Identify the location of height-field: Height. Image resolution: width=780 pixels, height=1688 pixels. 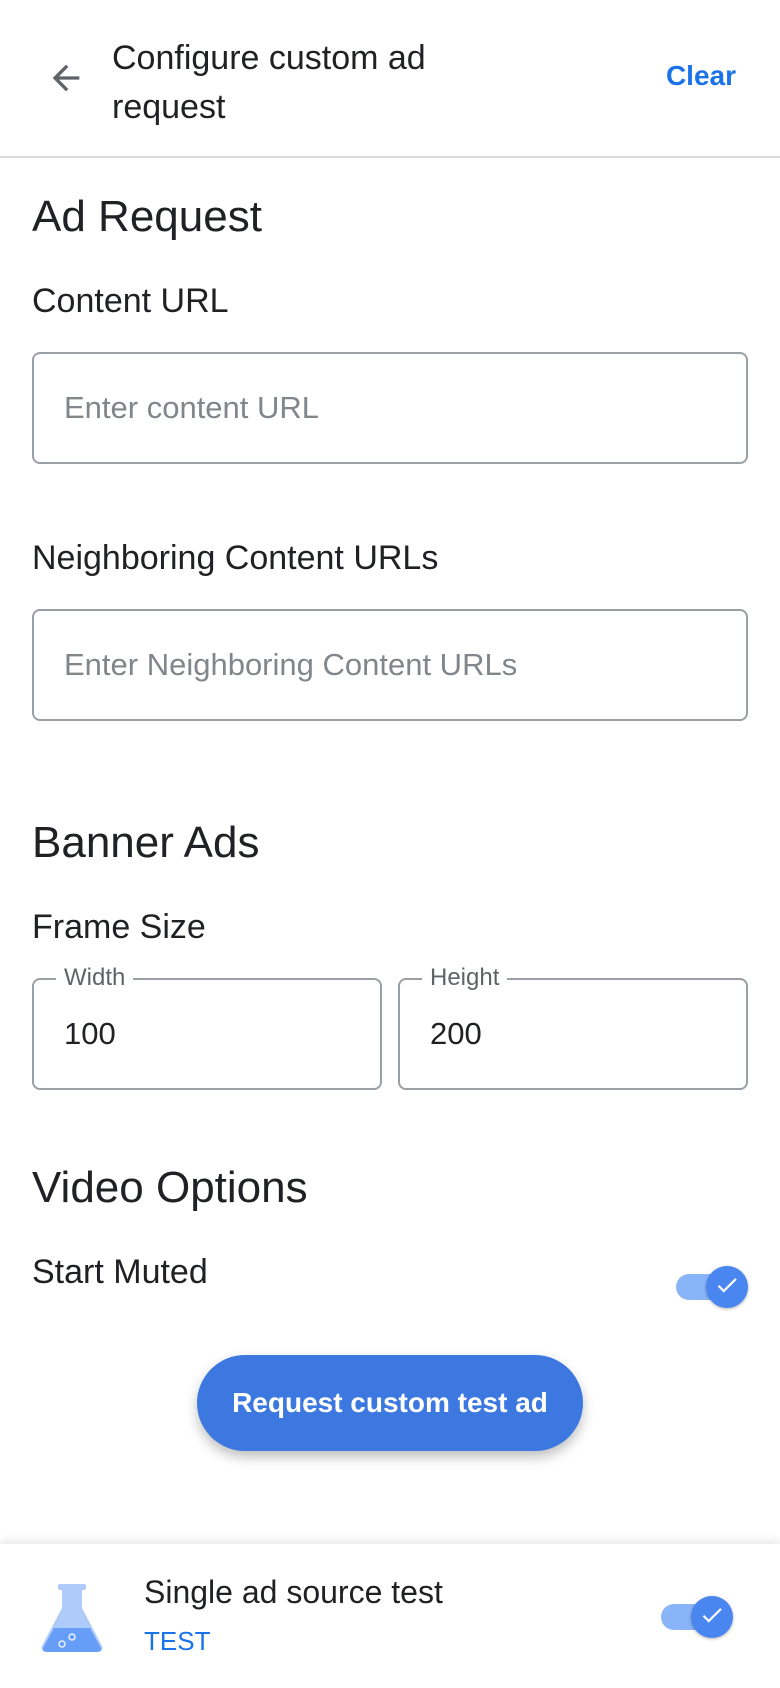
(573, 1027).